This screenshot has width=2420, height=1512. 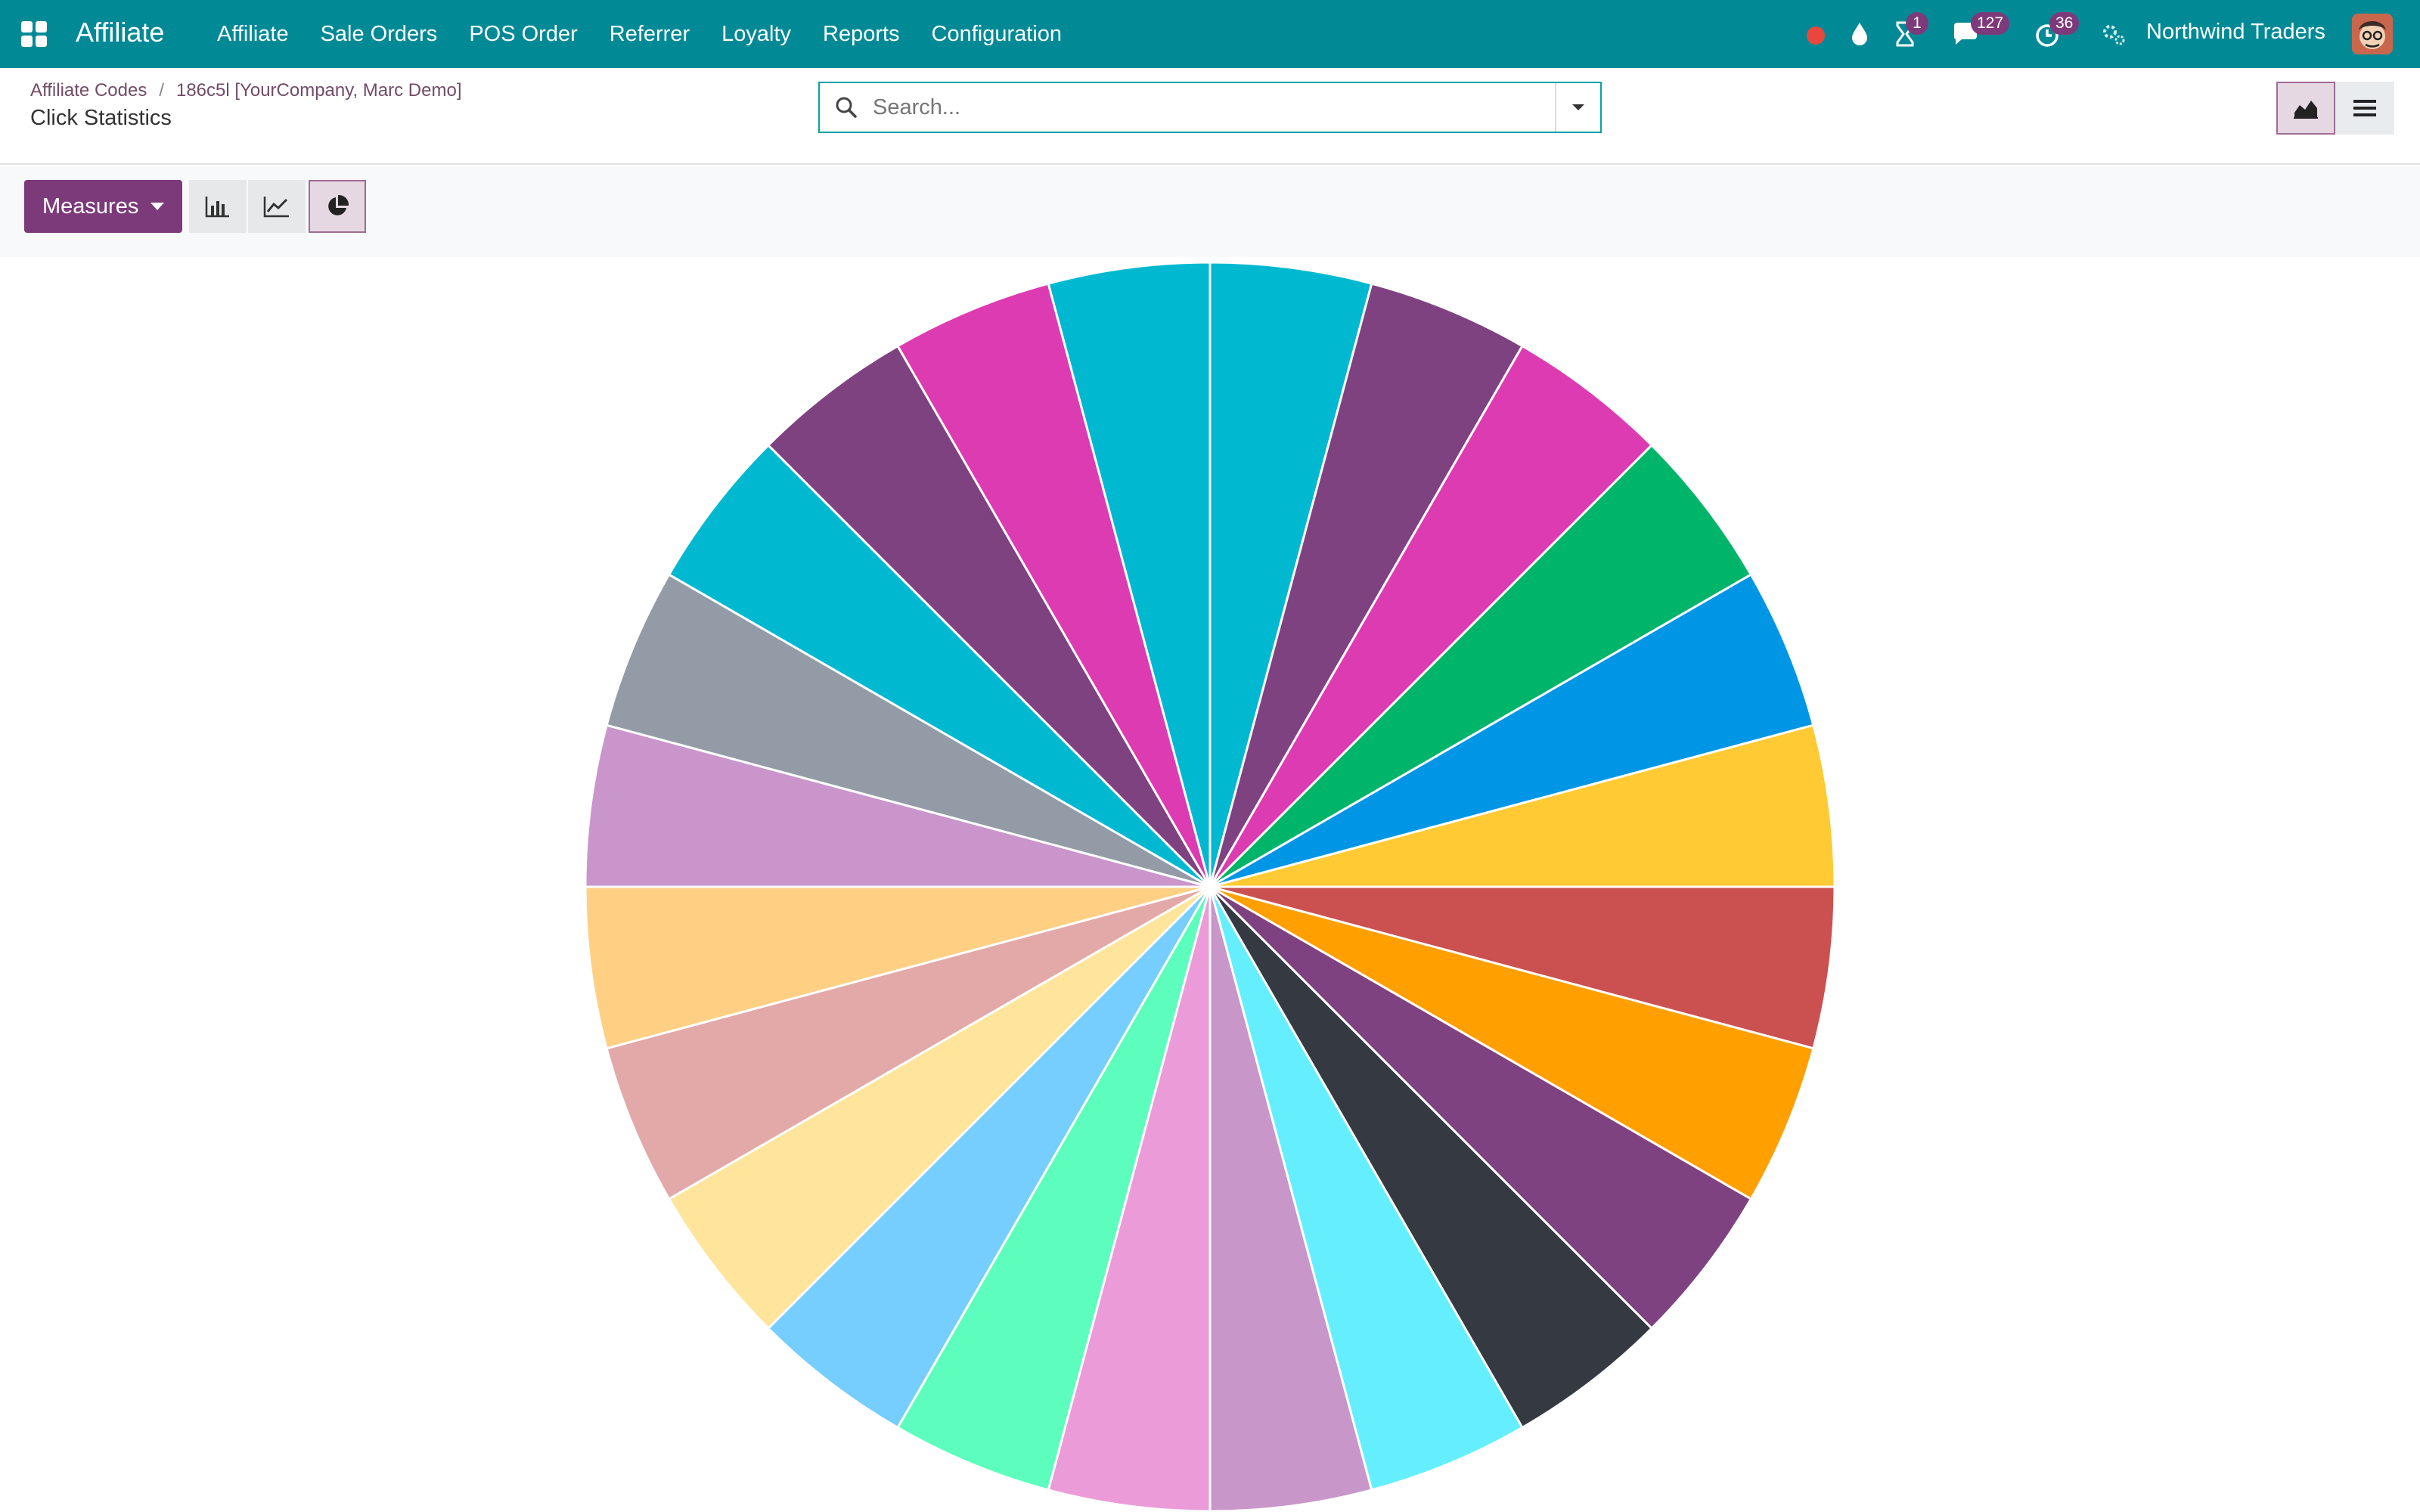 What do you see at coordinates (862, 34) in the screenshot?
I see `menu-item-reports: Reports` at bounding box center [862, 34].